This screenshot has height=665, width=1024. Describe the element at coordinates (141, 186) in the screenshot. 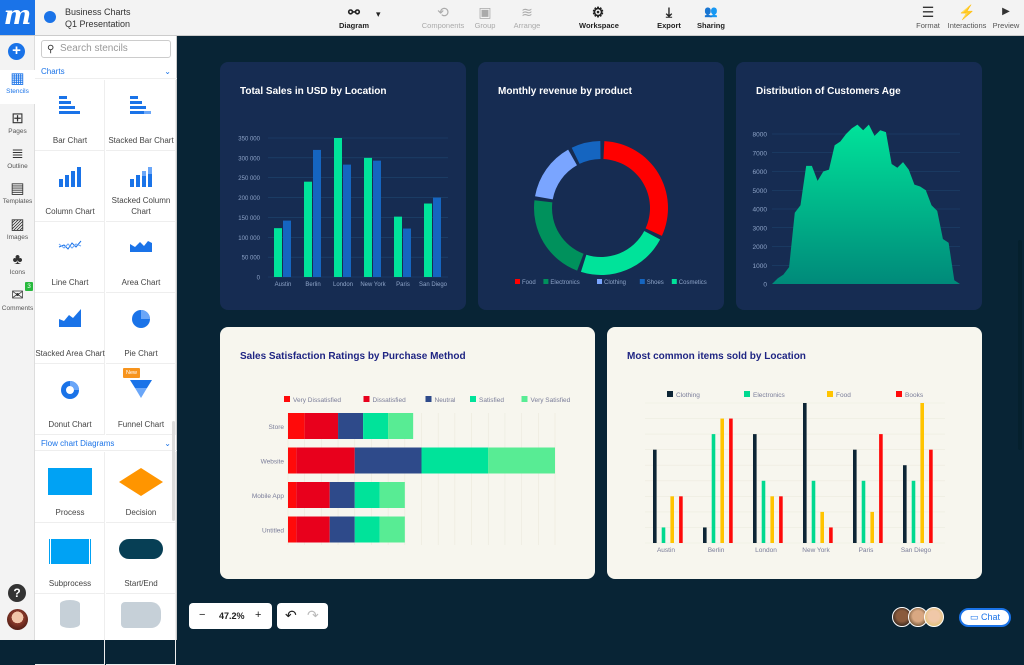

I see `stencil-stacked-column-chart: Stacked Column Chart` at that location.